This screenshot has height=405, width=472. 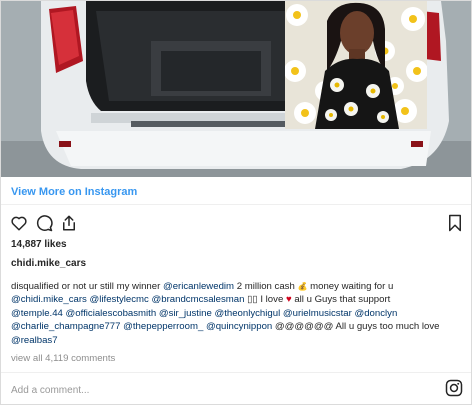 I want to click on like-button, so click(x=19, y=223).